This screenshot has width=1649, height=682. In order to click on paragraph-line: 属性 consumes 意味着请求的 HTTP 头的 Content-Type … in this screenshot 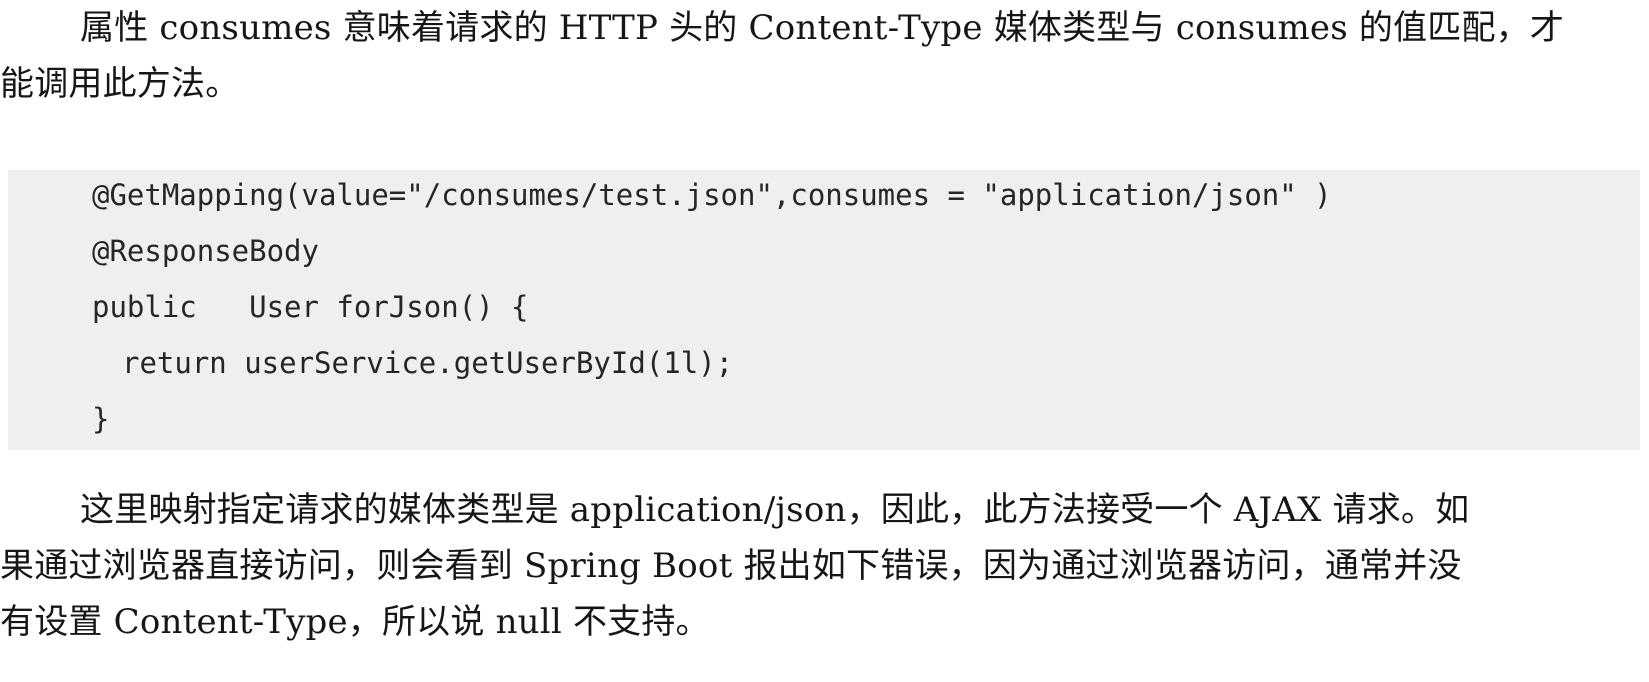, I will do `click(822, 28)`.